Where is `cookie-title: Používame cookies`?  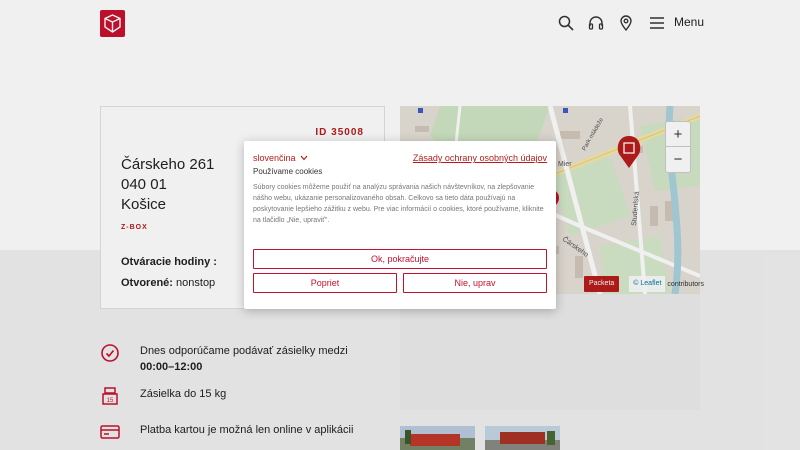 cookie-title: Používame cookies is located at coordinates (288, 171).